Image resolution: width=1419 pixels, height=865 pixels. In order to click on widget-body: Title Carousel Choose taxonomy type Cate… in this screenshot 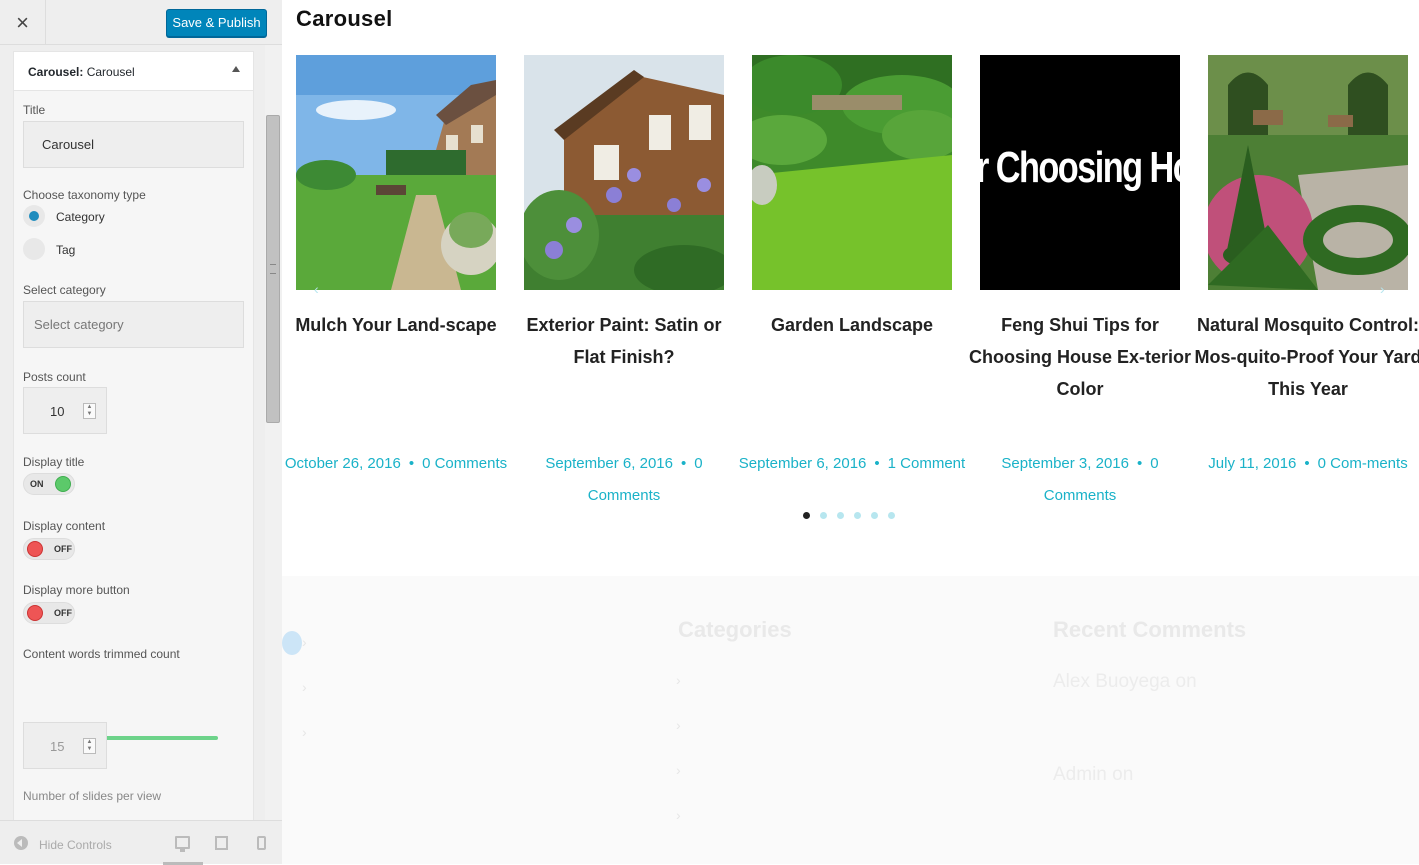, I will do `click(133, 455)`.